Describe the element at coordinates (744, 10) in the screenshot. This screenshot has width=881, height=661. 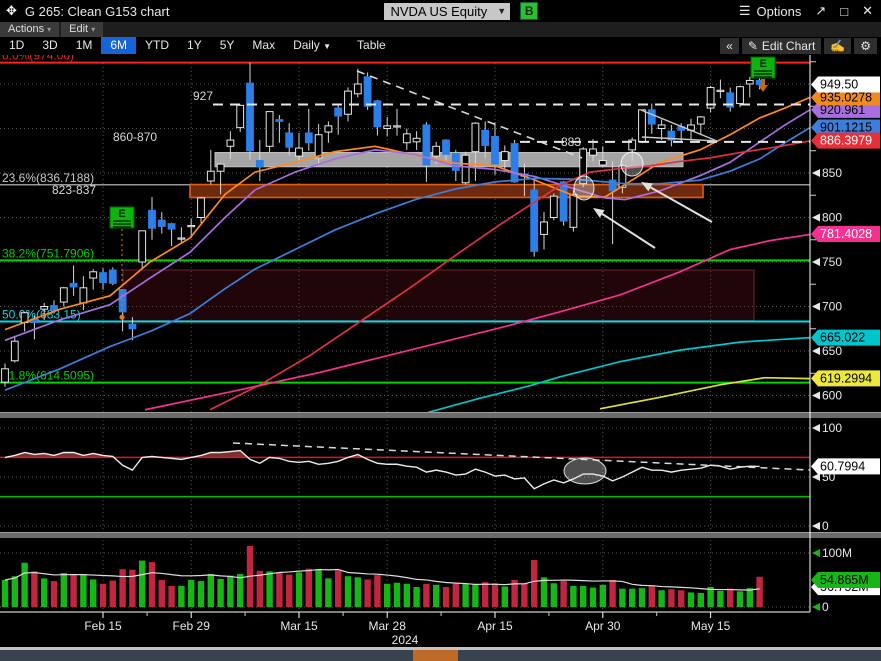
I see `hamburger-icon: ☰` at that location.